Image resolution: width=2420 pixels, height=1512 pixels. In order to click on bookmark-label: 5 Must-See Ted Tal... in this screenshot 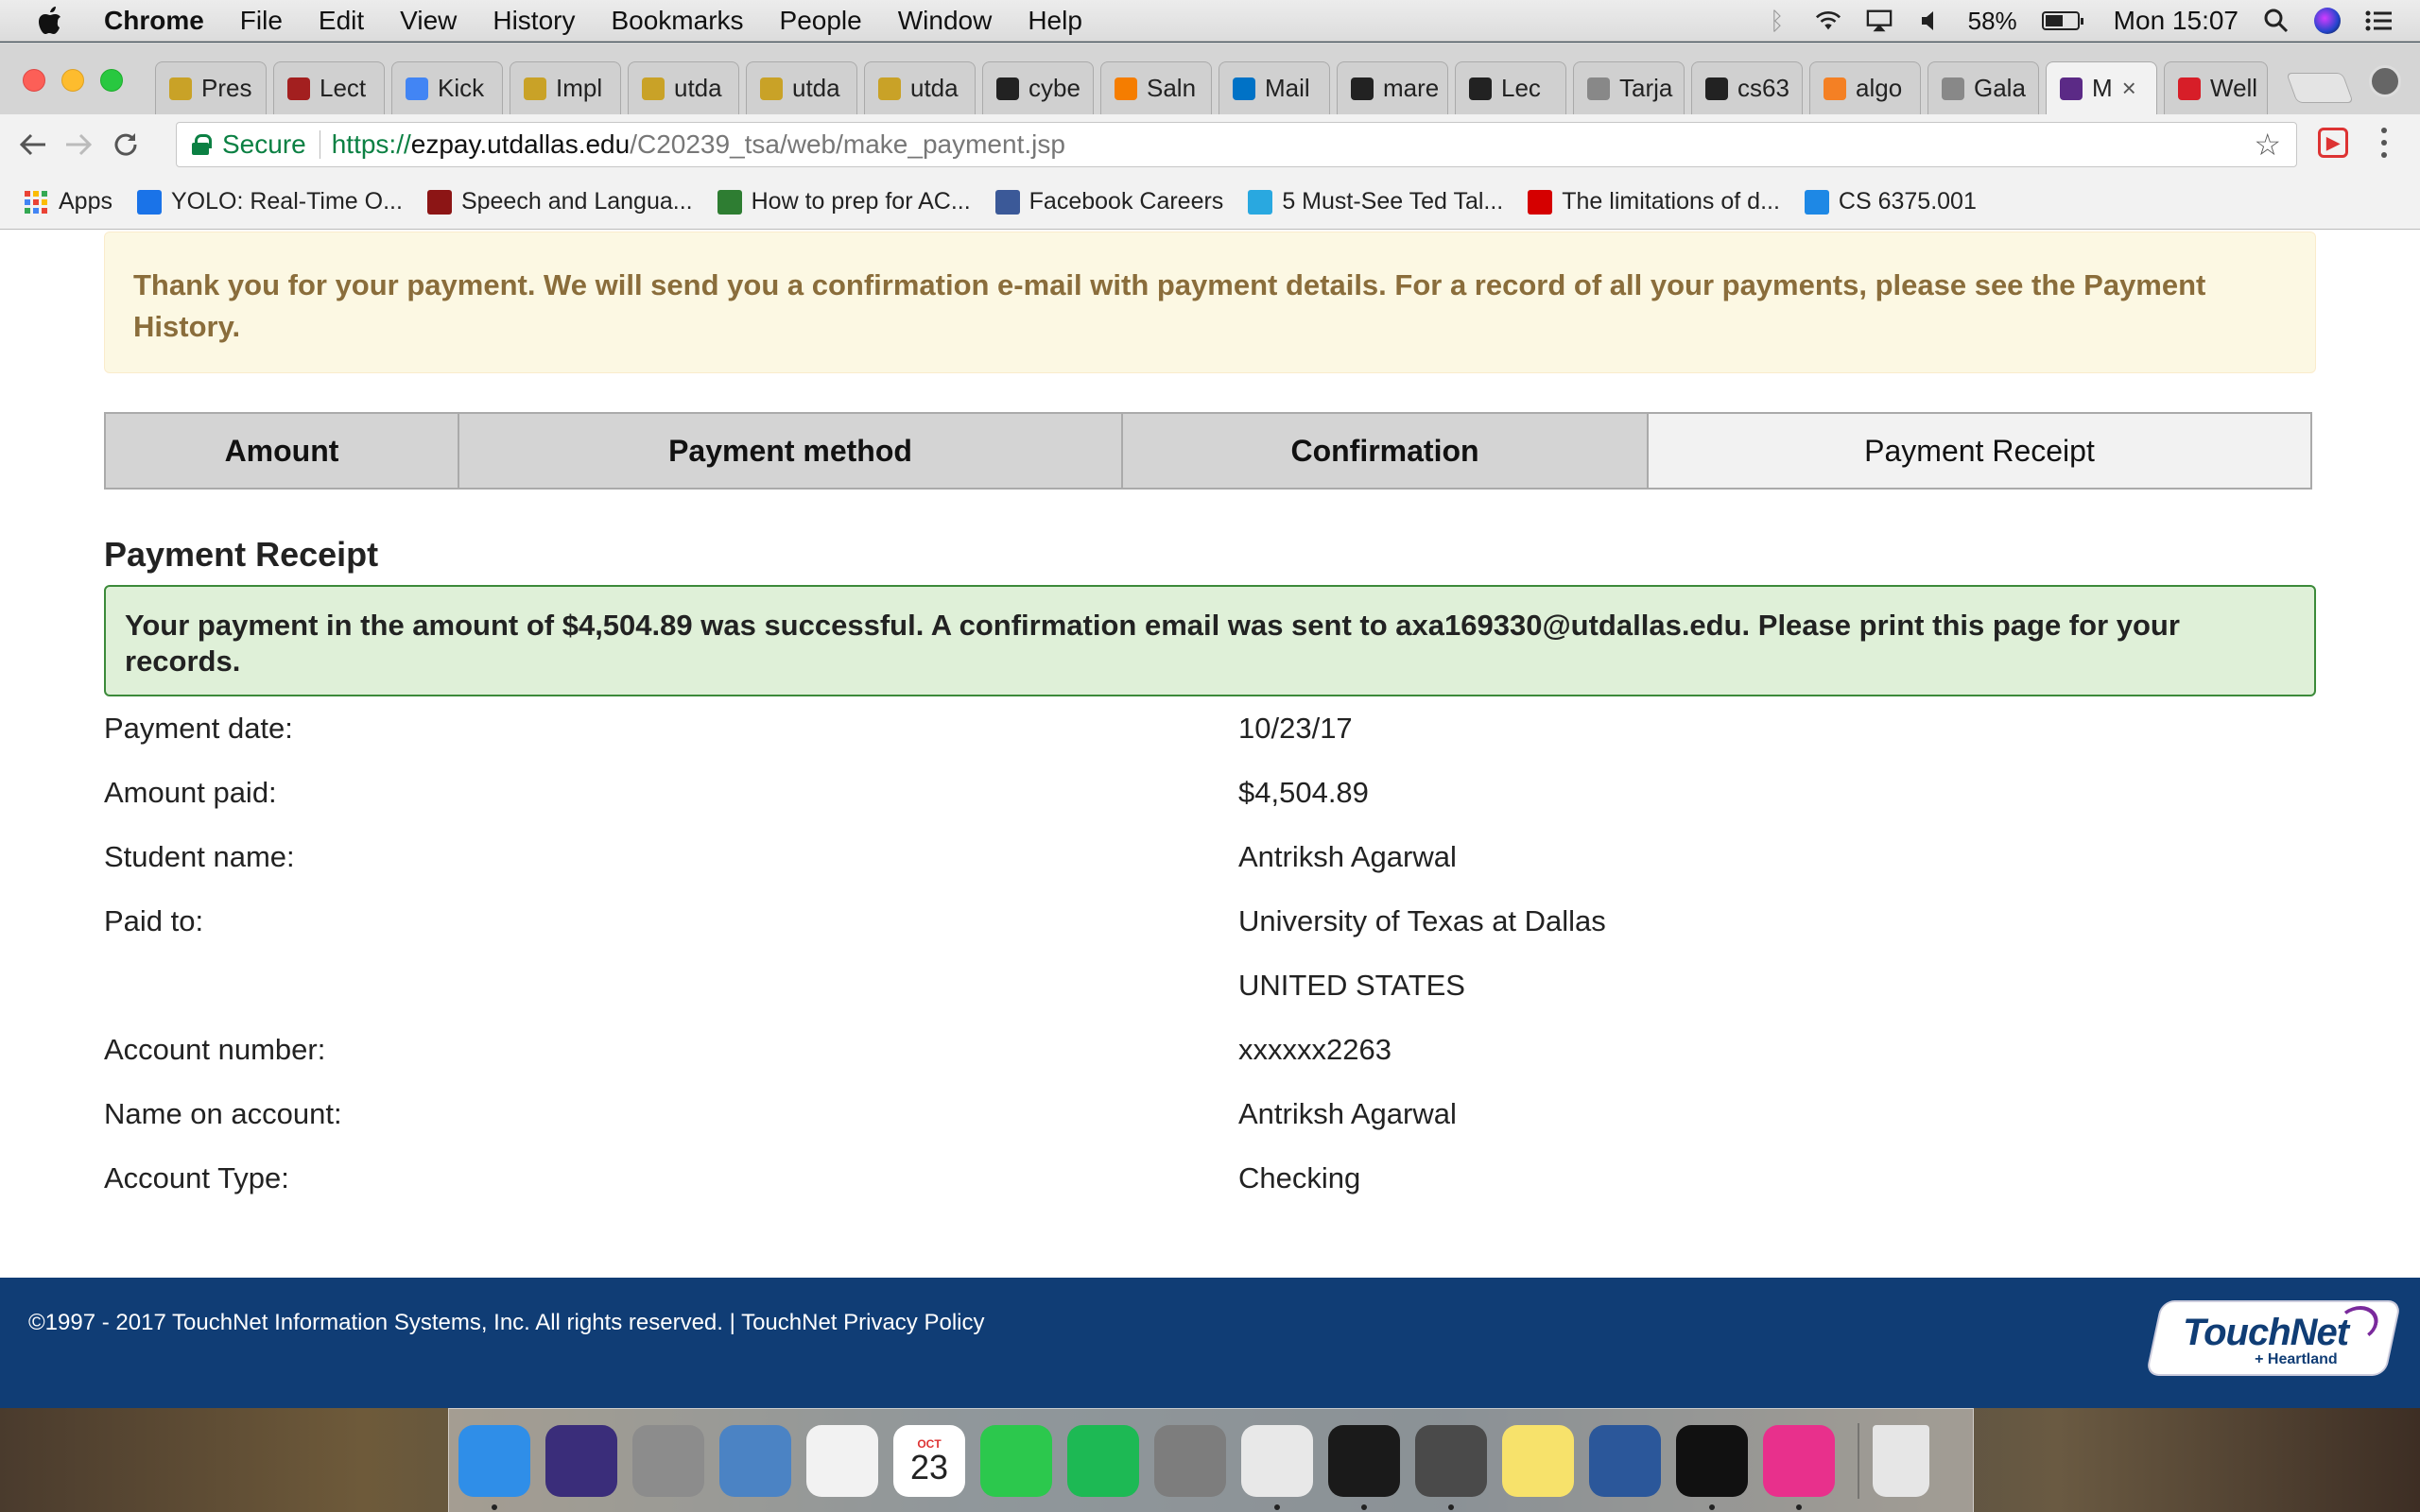, I will do `click(1393, 201)`.